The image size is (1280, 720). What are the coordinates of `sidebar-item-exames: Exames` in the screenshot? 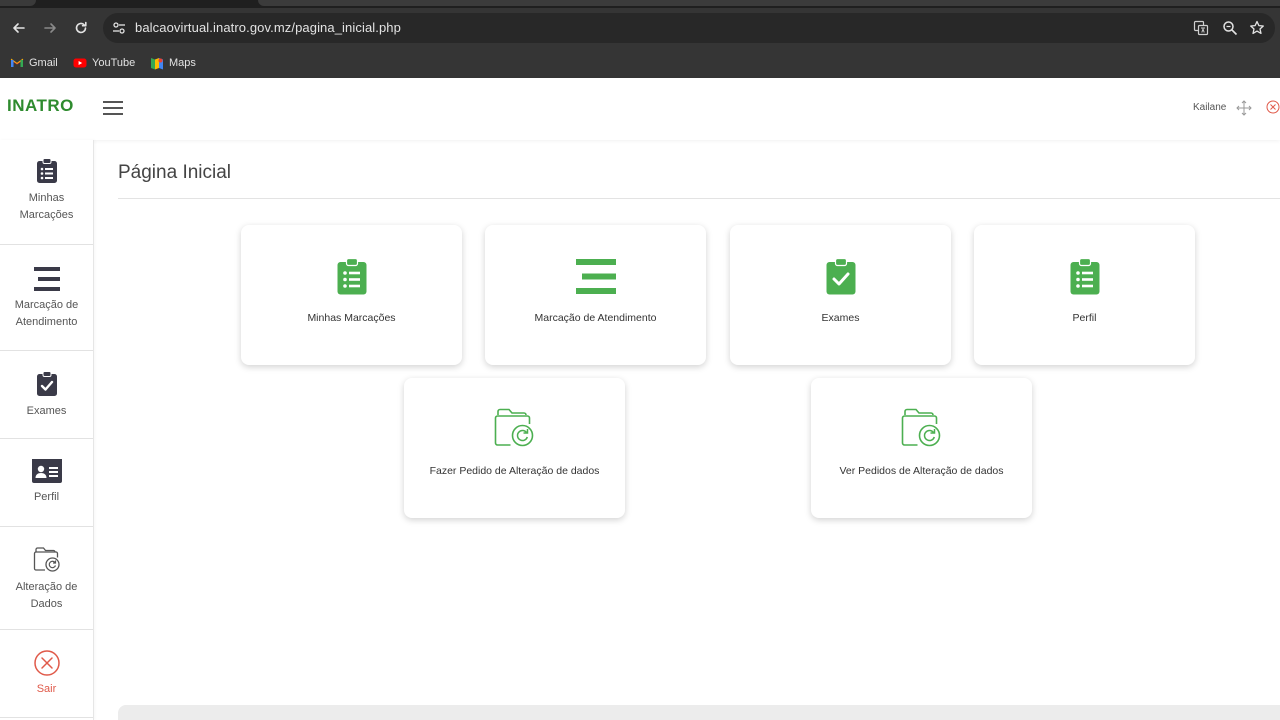 It's located at (46, 395).